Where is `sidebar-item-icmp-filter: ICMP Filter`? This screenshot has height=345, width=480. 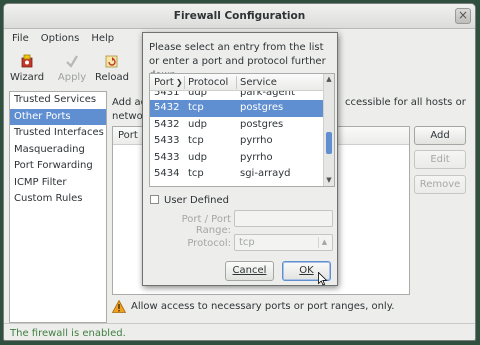
sidebar-item-icmp-filter: ICMP Filter is located at coordinates (58, 183).